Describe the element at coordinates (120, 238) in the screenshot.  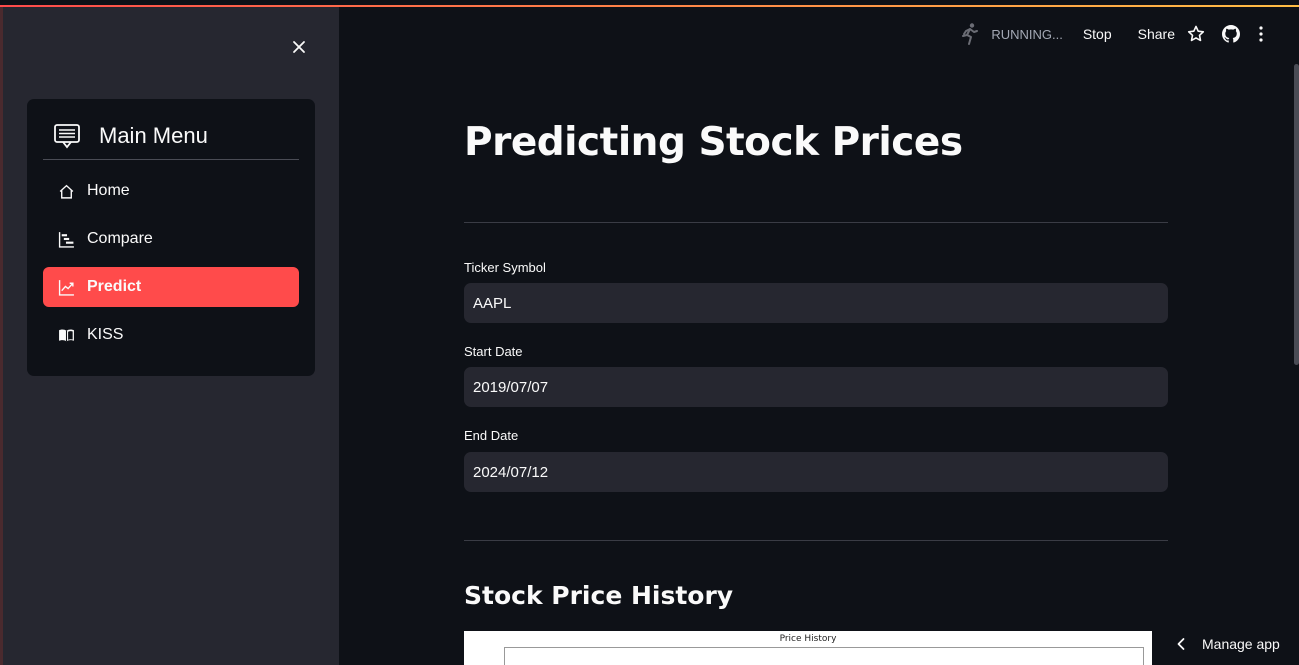
I see `menu-item-label: Compare` at that location.